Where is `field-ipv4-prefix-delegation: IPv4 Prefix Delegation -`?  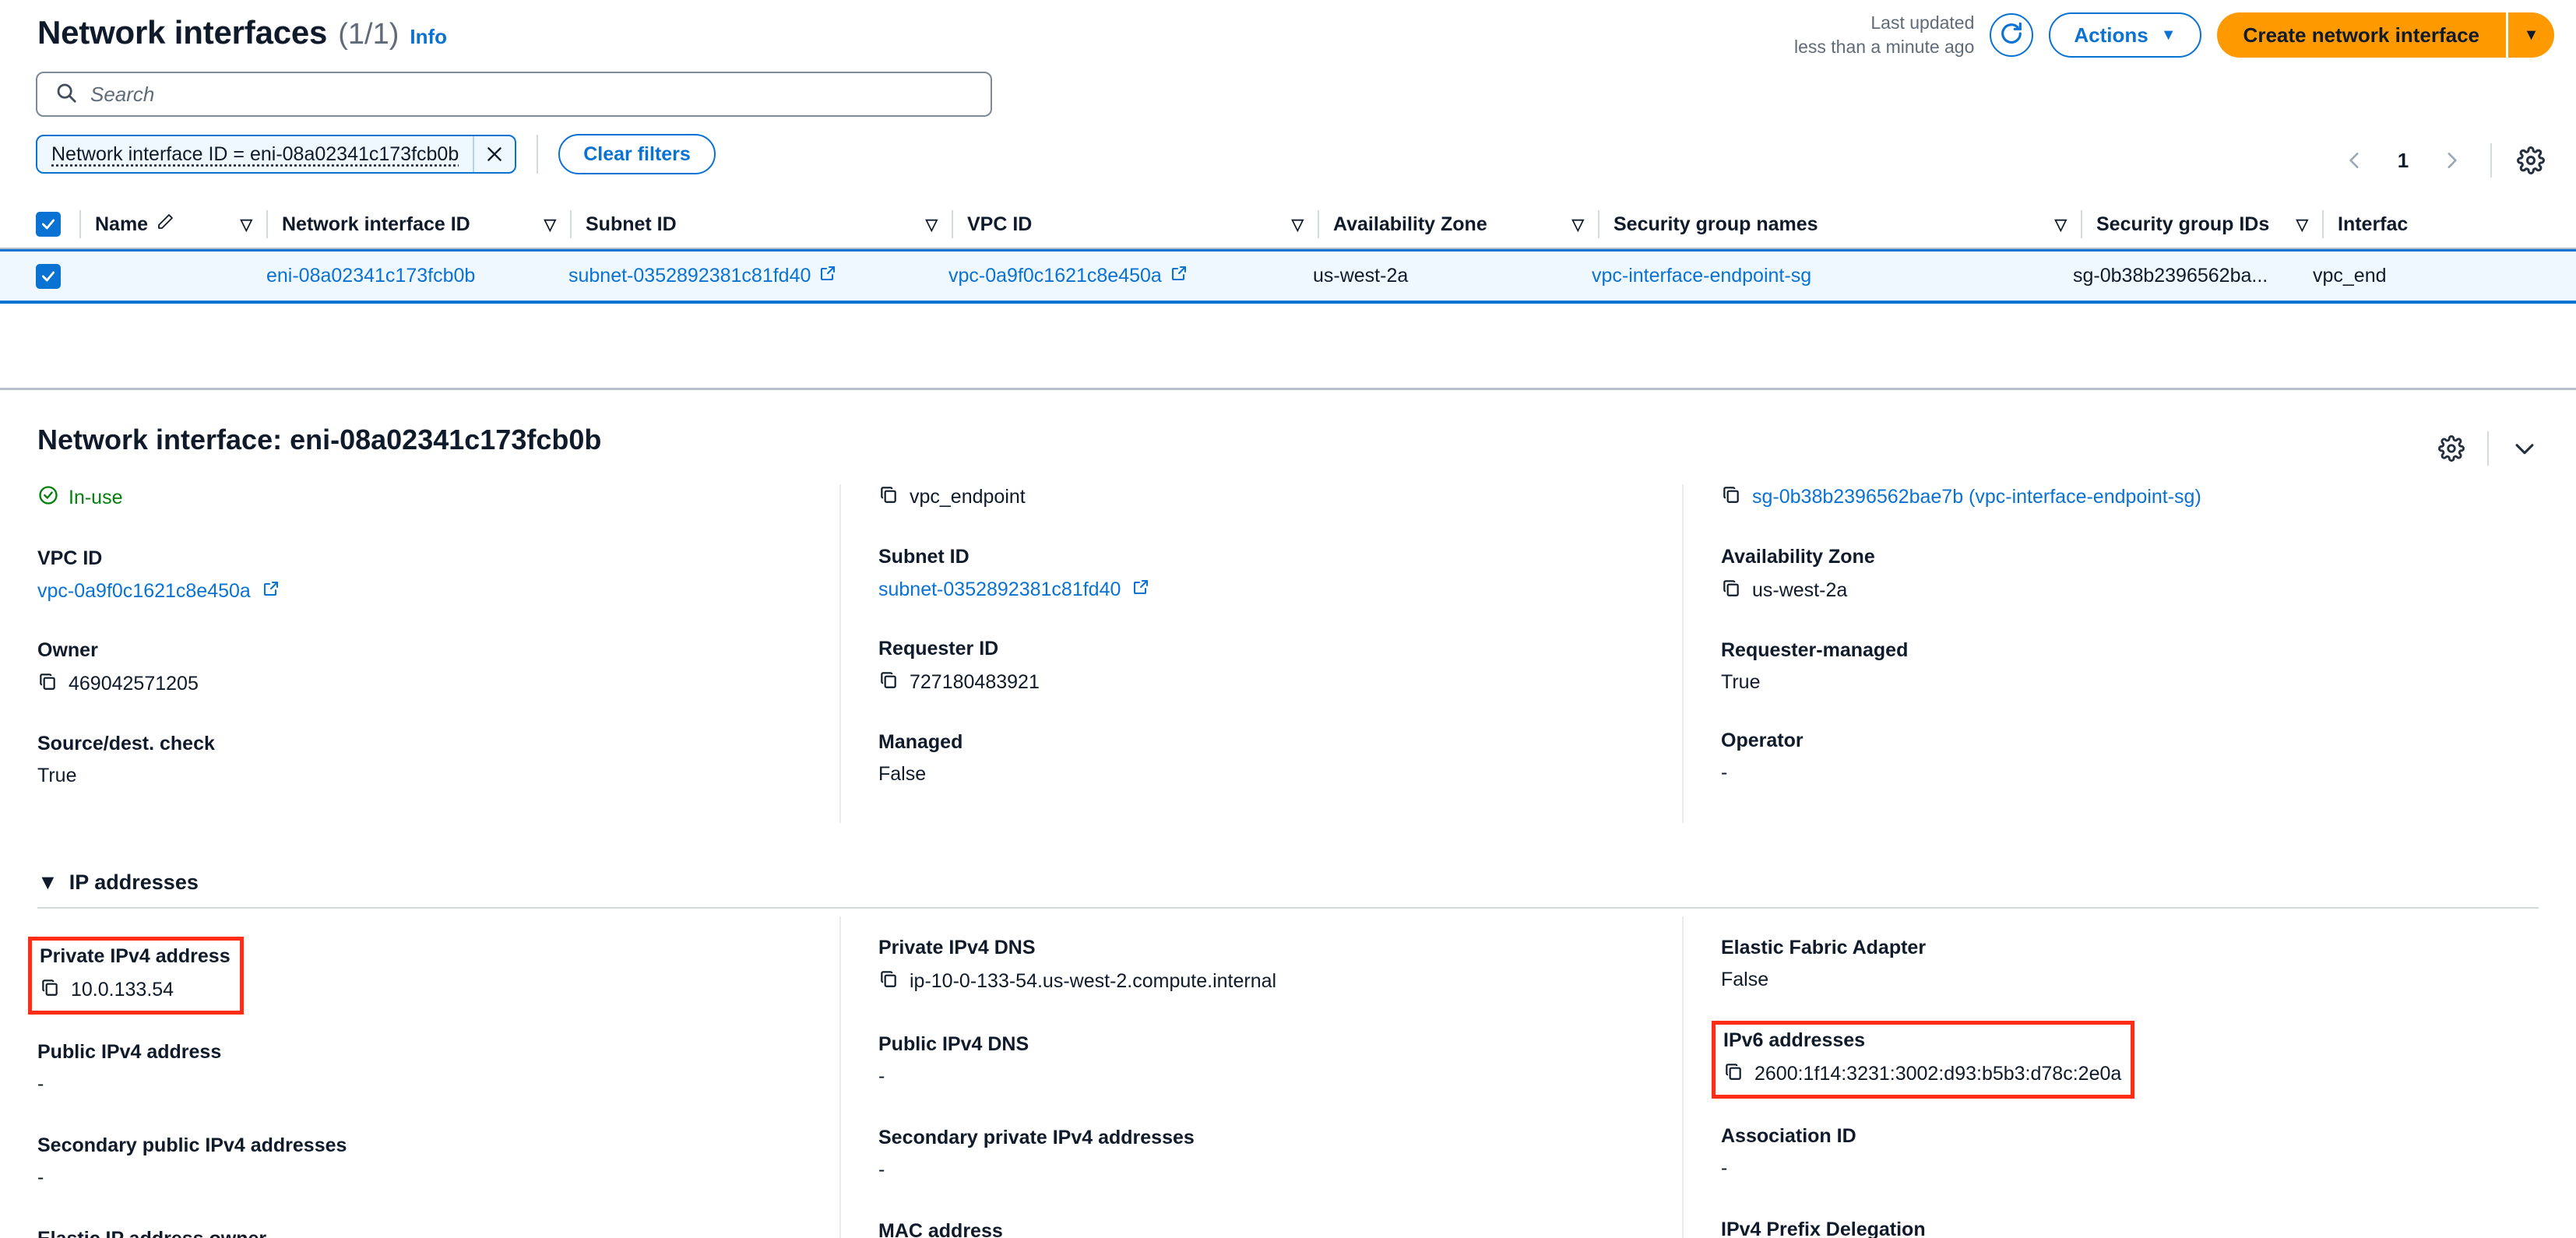 field-ipv4-prefix-delegation: IPv4 Prefix Delegation - is located at coordinates (2130, 1228).